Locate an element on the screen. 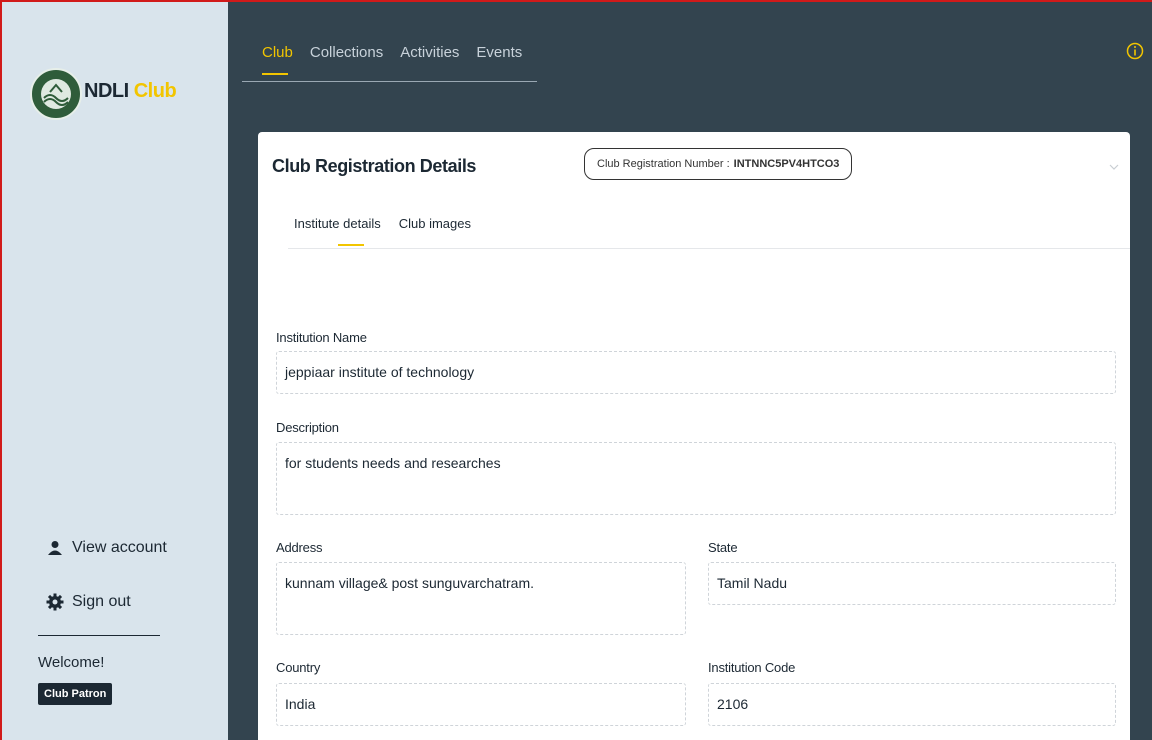 The height and width of the screenshot is (740, 1152). info-icon is located at coordinates (1135, 51).